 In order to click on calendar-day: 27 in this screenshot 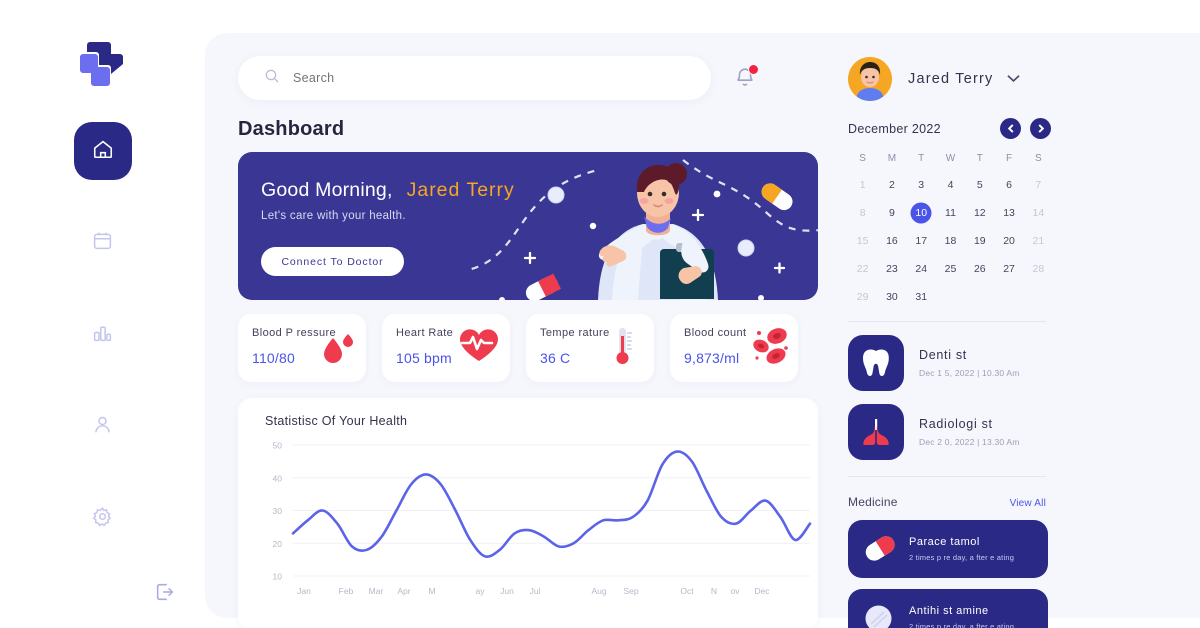, I will do `click(1008, 269)`.